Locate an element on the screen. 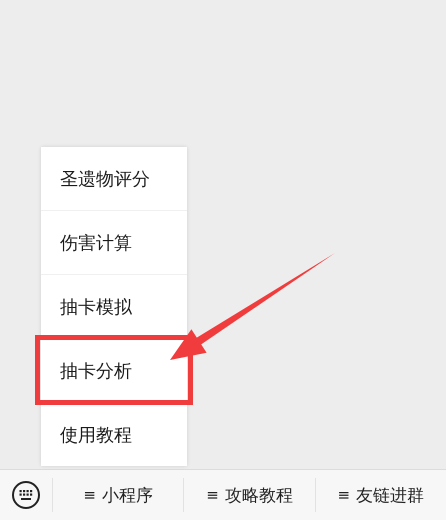  menu-item: 圣遗物评分 is located at coordinates (114, 178).